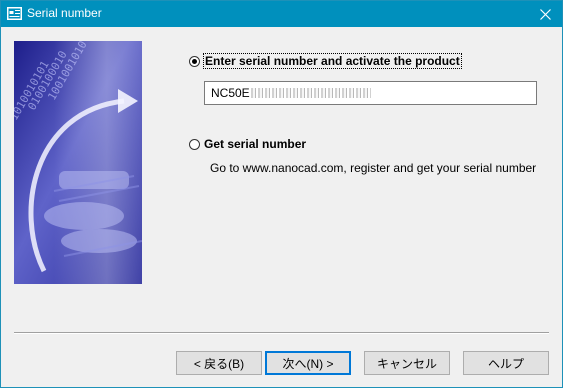 The image size is (563, 388). I want to click on help-button: ヘルプ, so click(506, 363).